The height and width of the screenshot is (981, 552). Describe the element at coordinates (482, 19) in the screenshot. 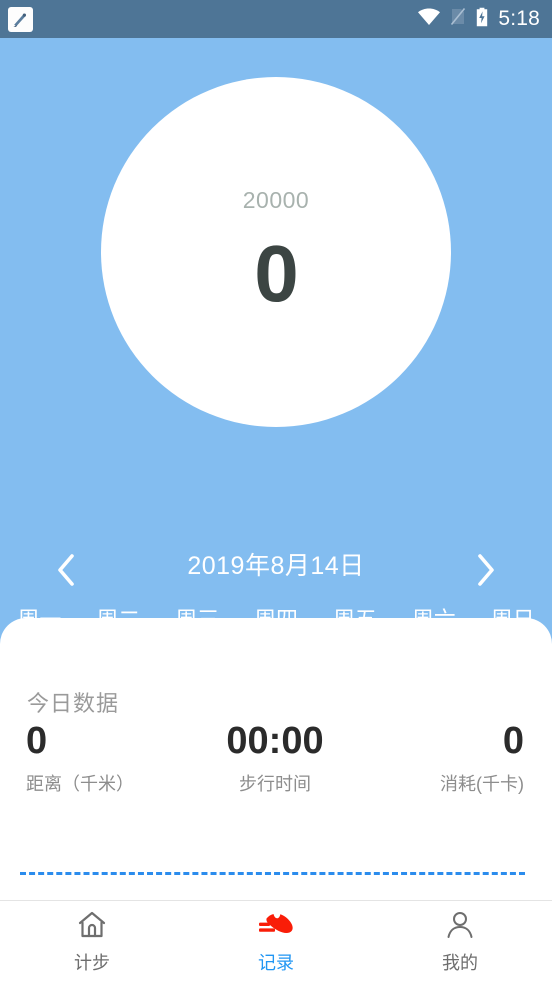

I see `battery-charging-icon` at that location.